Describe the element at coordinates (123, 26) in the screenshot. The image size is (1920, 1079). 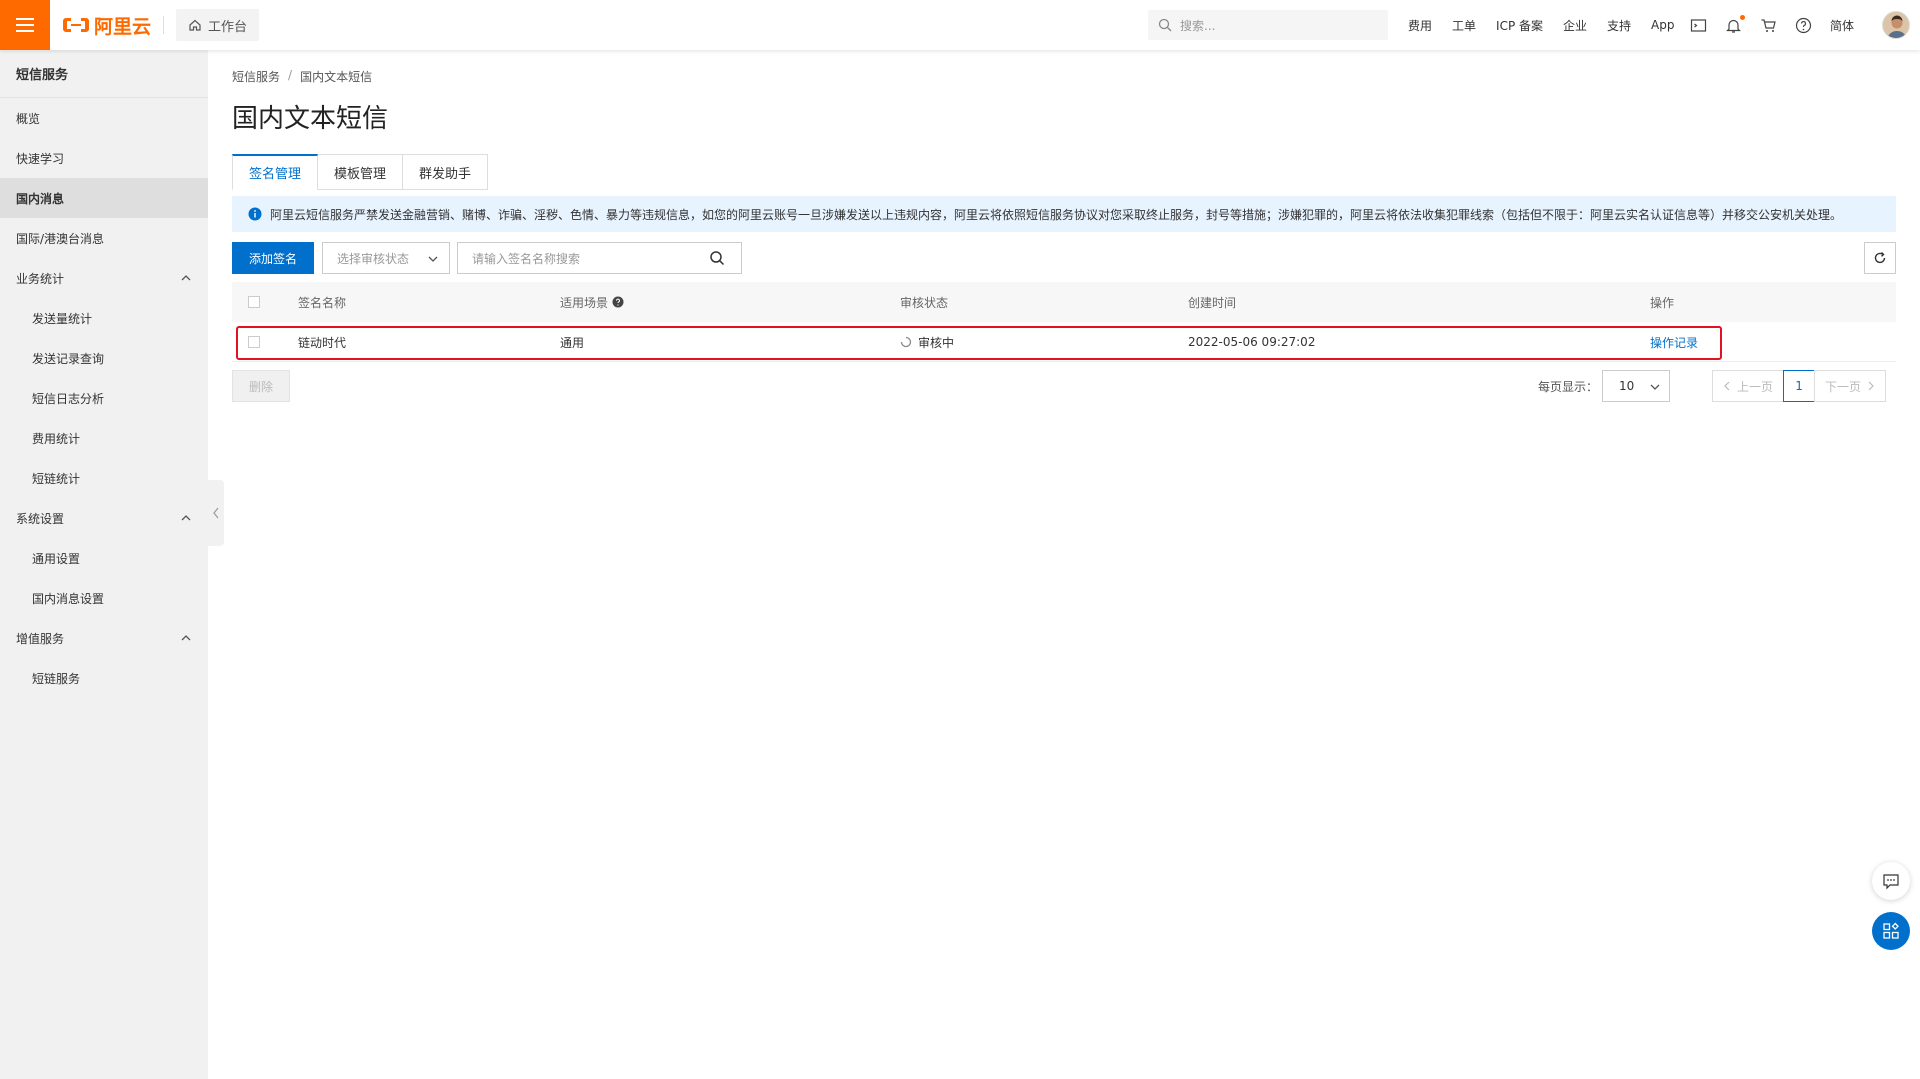
I see `logo-text: 阿里云` at that location.